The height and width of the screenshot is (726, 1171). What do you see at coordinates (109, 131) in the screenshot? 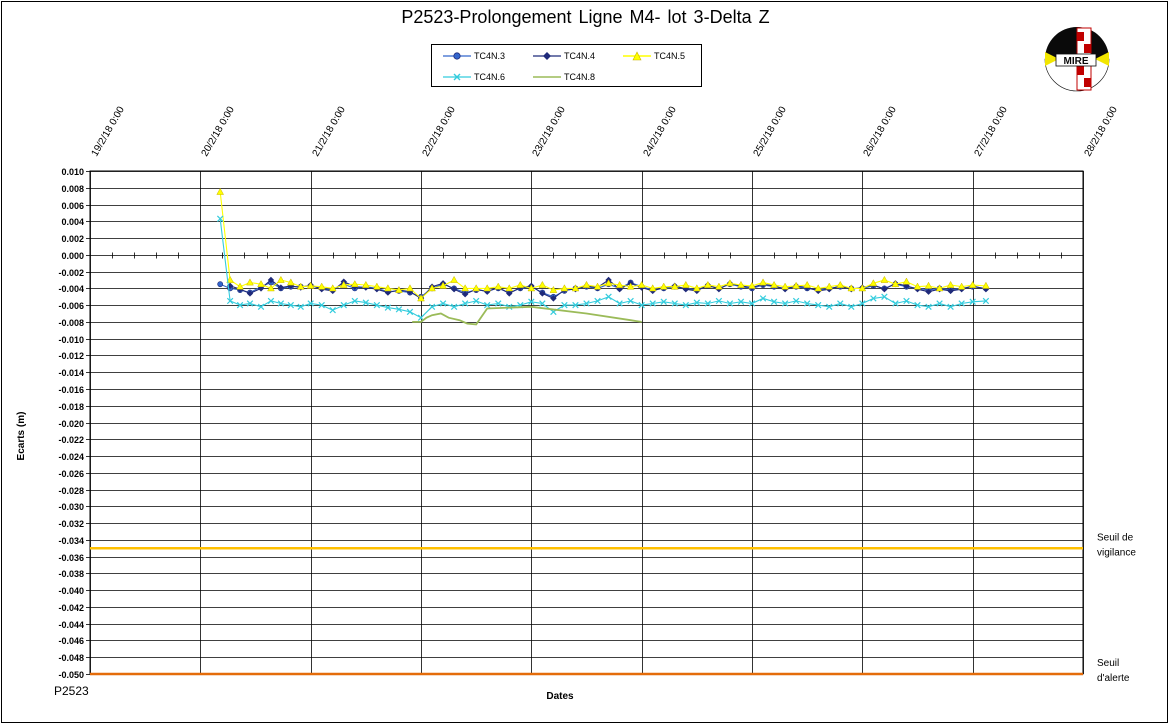
I see `x-tick-label: 19/2/18 0:00` at bounding box center [109, 131].